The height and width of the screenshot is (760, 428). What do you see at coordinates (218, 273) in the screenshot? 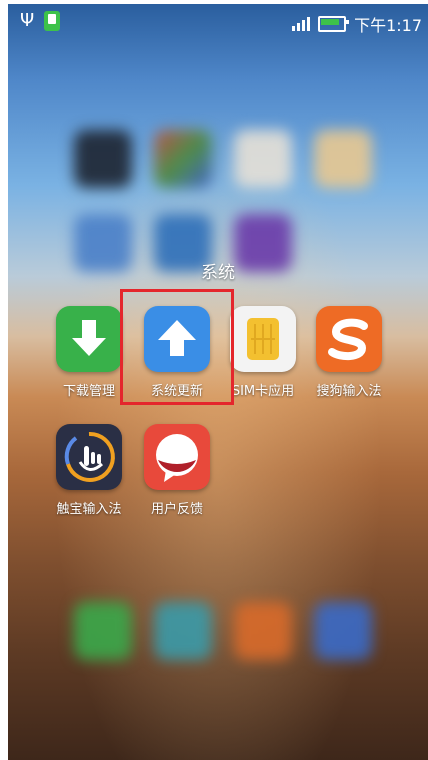
I see `folder-title: 系统` at bounding box center [218, 273].